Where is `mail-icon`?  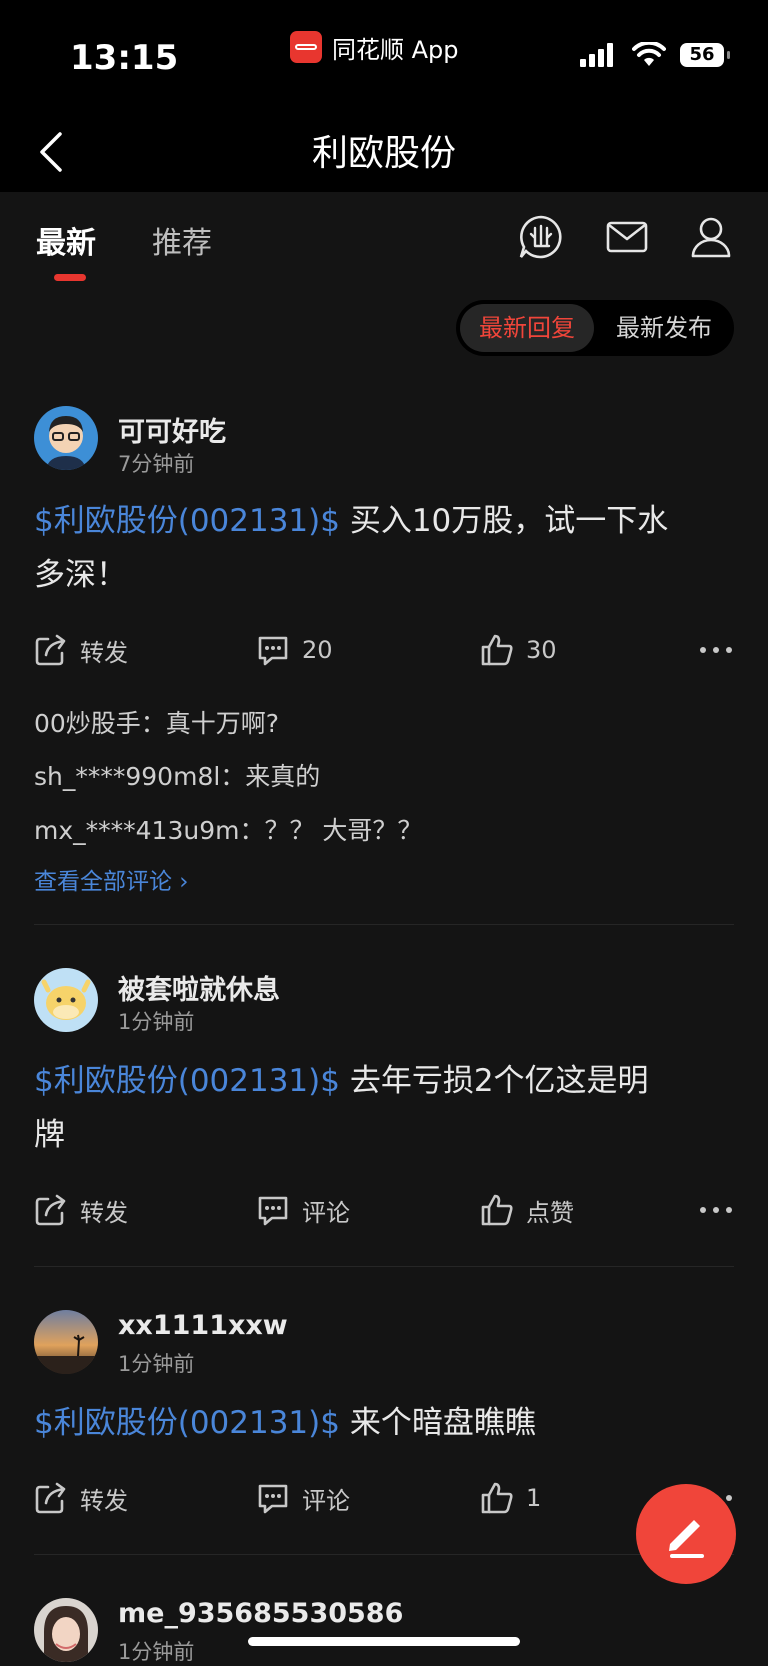 mail-icon is located at coordinates (627, 237).